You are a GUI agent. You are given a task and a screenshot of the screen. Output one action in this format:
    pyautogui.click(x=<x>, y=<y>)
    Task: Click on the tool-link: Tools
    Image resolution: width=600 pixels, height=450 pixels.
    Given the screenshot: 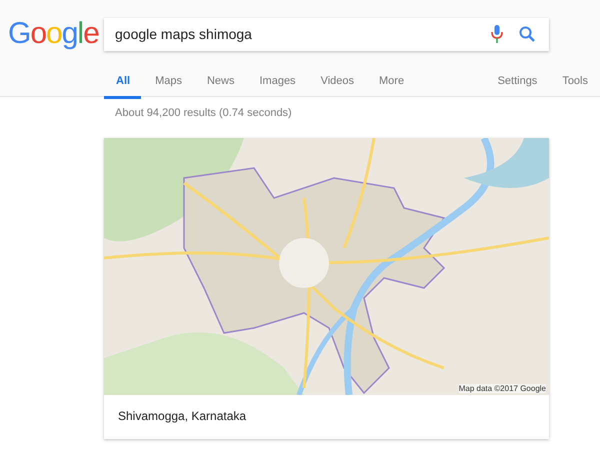 What is the action you would take?
    pyautogui.click(x=562, y=83)
    